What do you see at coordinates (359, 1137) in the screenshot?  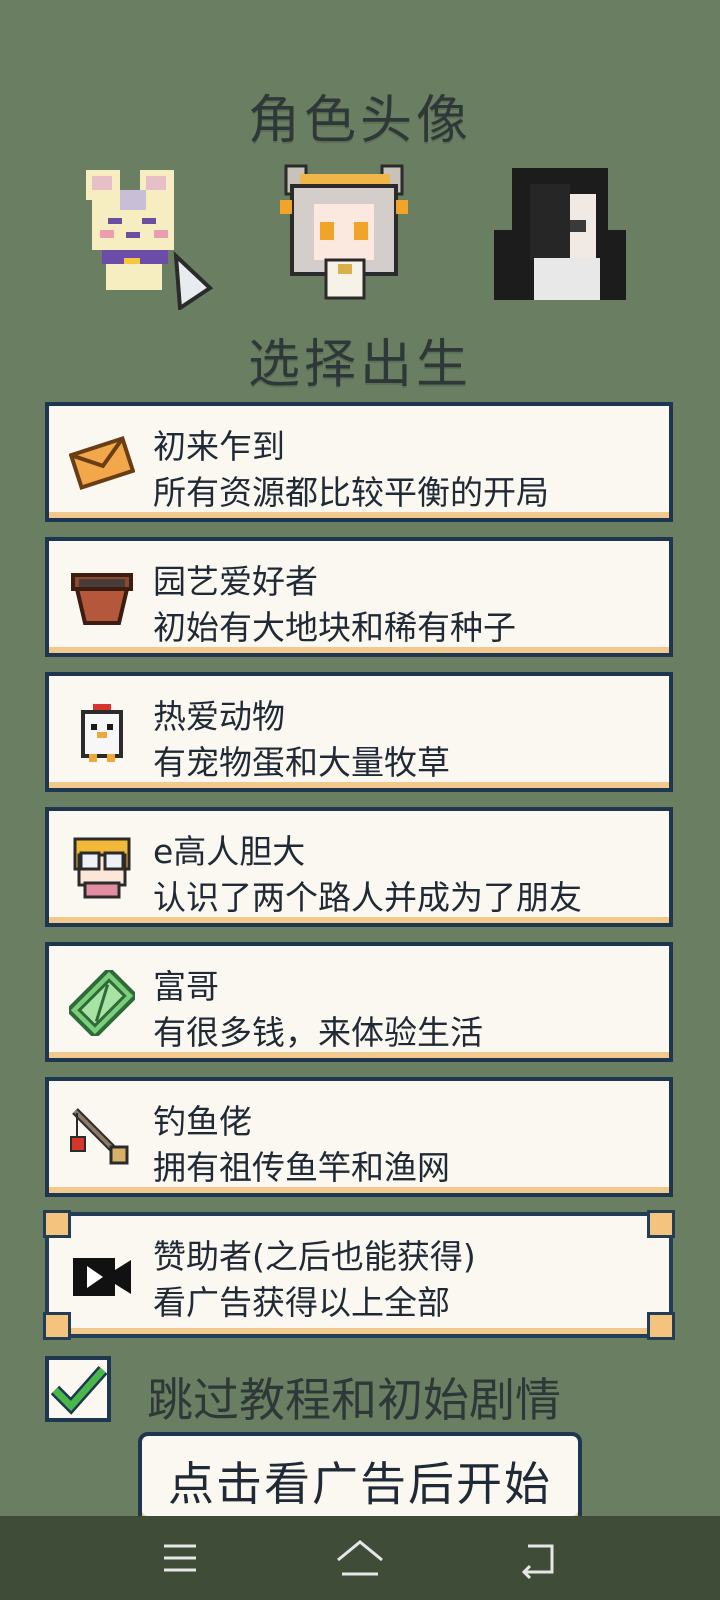 I see `birth-option-fisherman: 钓鱼佬 拥有祖传鱼竿和渔网` at bounding box center [359, 1137].